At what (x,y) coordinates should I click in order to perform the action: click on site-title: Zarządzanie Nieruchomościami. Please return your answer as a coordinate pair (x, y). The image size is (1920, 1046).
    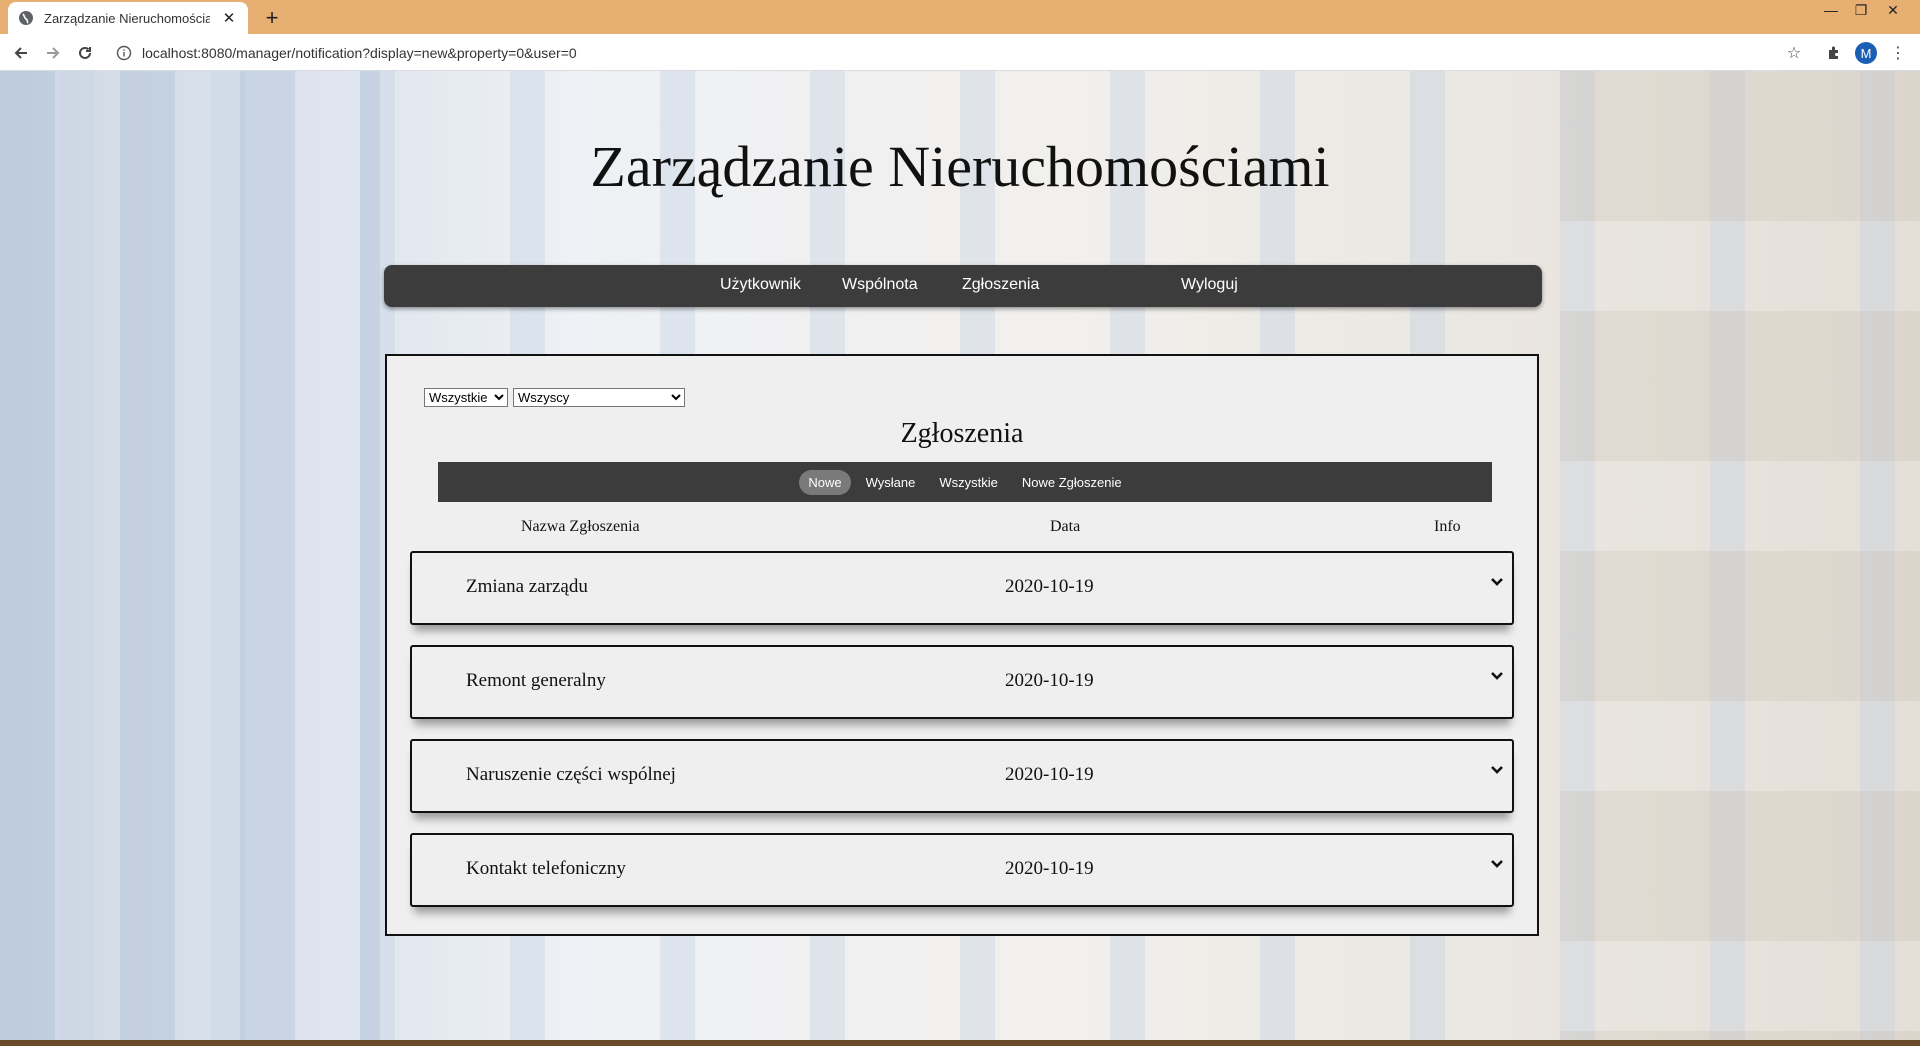
    Looking at the image, I should click on (960, 166).